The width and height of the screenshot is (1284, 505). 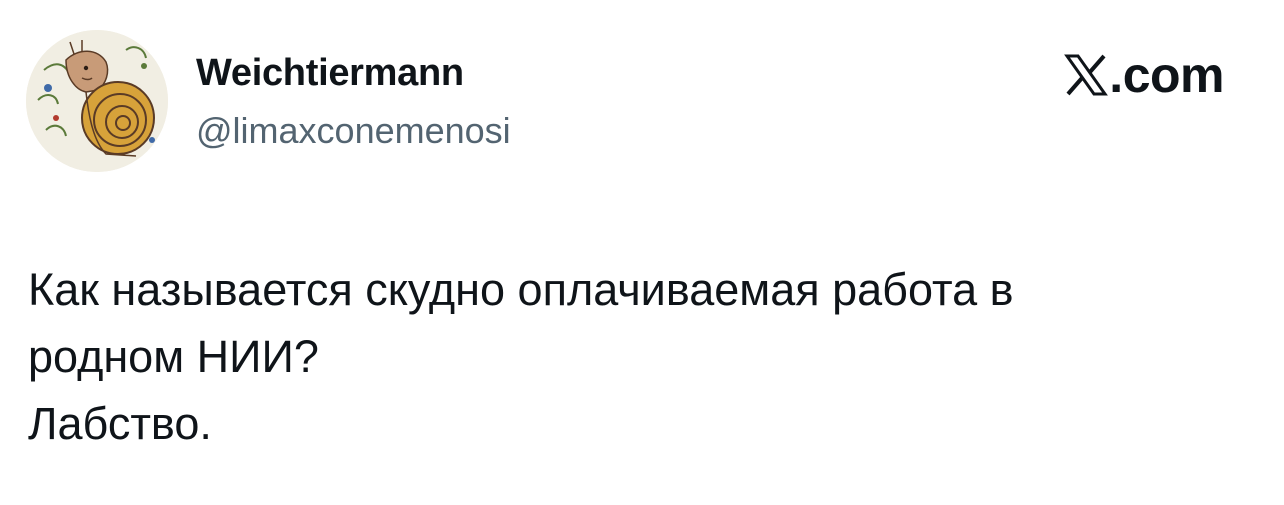 I want to click on brand-domain: .com, so click(x=1166, y=75).